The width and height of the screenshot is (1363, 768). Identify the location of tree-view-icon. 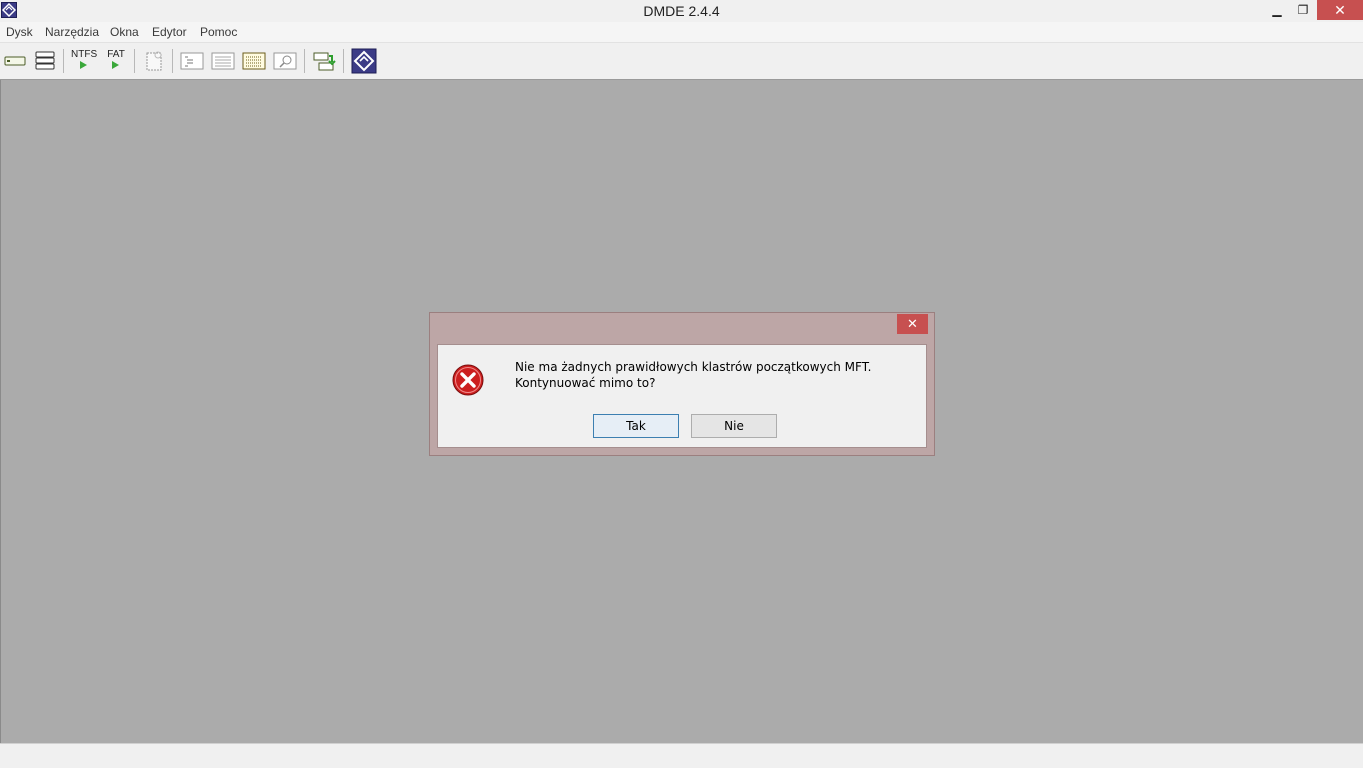
(192, 61).